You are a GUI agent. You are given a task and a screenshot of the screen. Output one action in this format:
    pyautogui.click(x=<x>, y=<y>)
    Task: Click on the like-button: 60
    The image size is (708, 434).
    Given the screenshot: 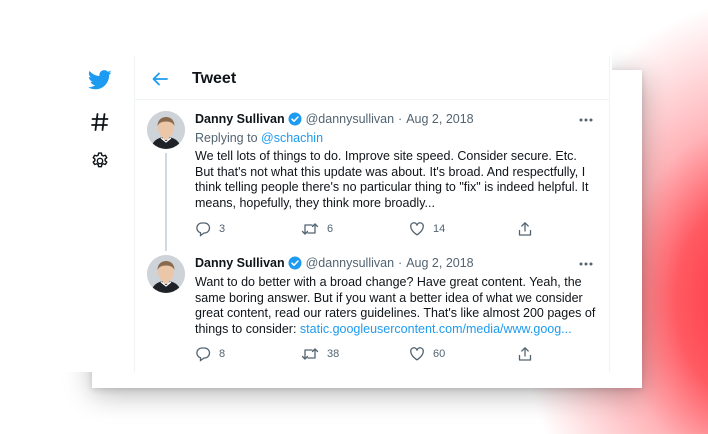 What is the action you would take?
    pyautogui.click(x=427, y=354)
    